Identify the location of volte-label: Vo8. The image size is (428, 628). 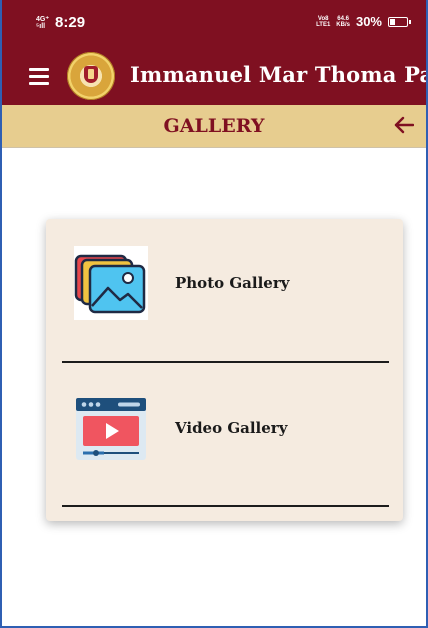
(323, 18).